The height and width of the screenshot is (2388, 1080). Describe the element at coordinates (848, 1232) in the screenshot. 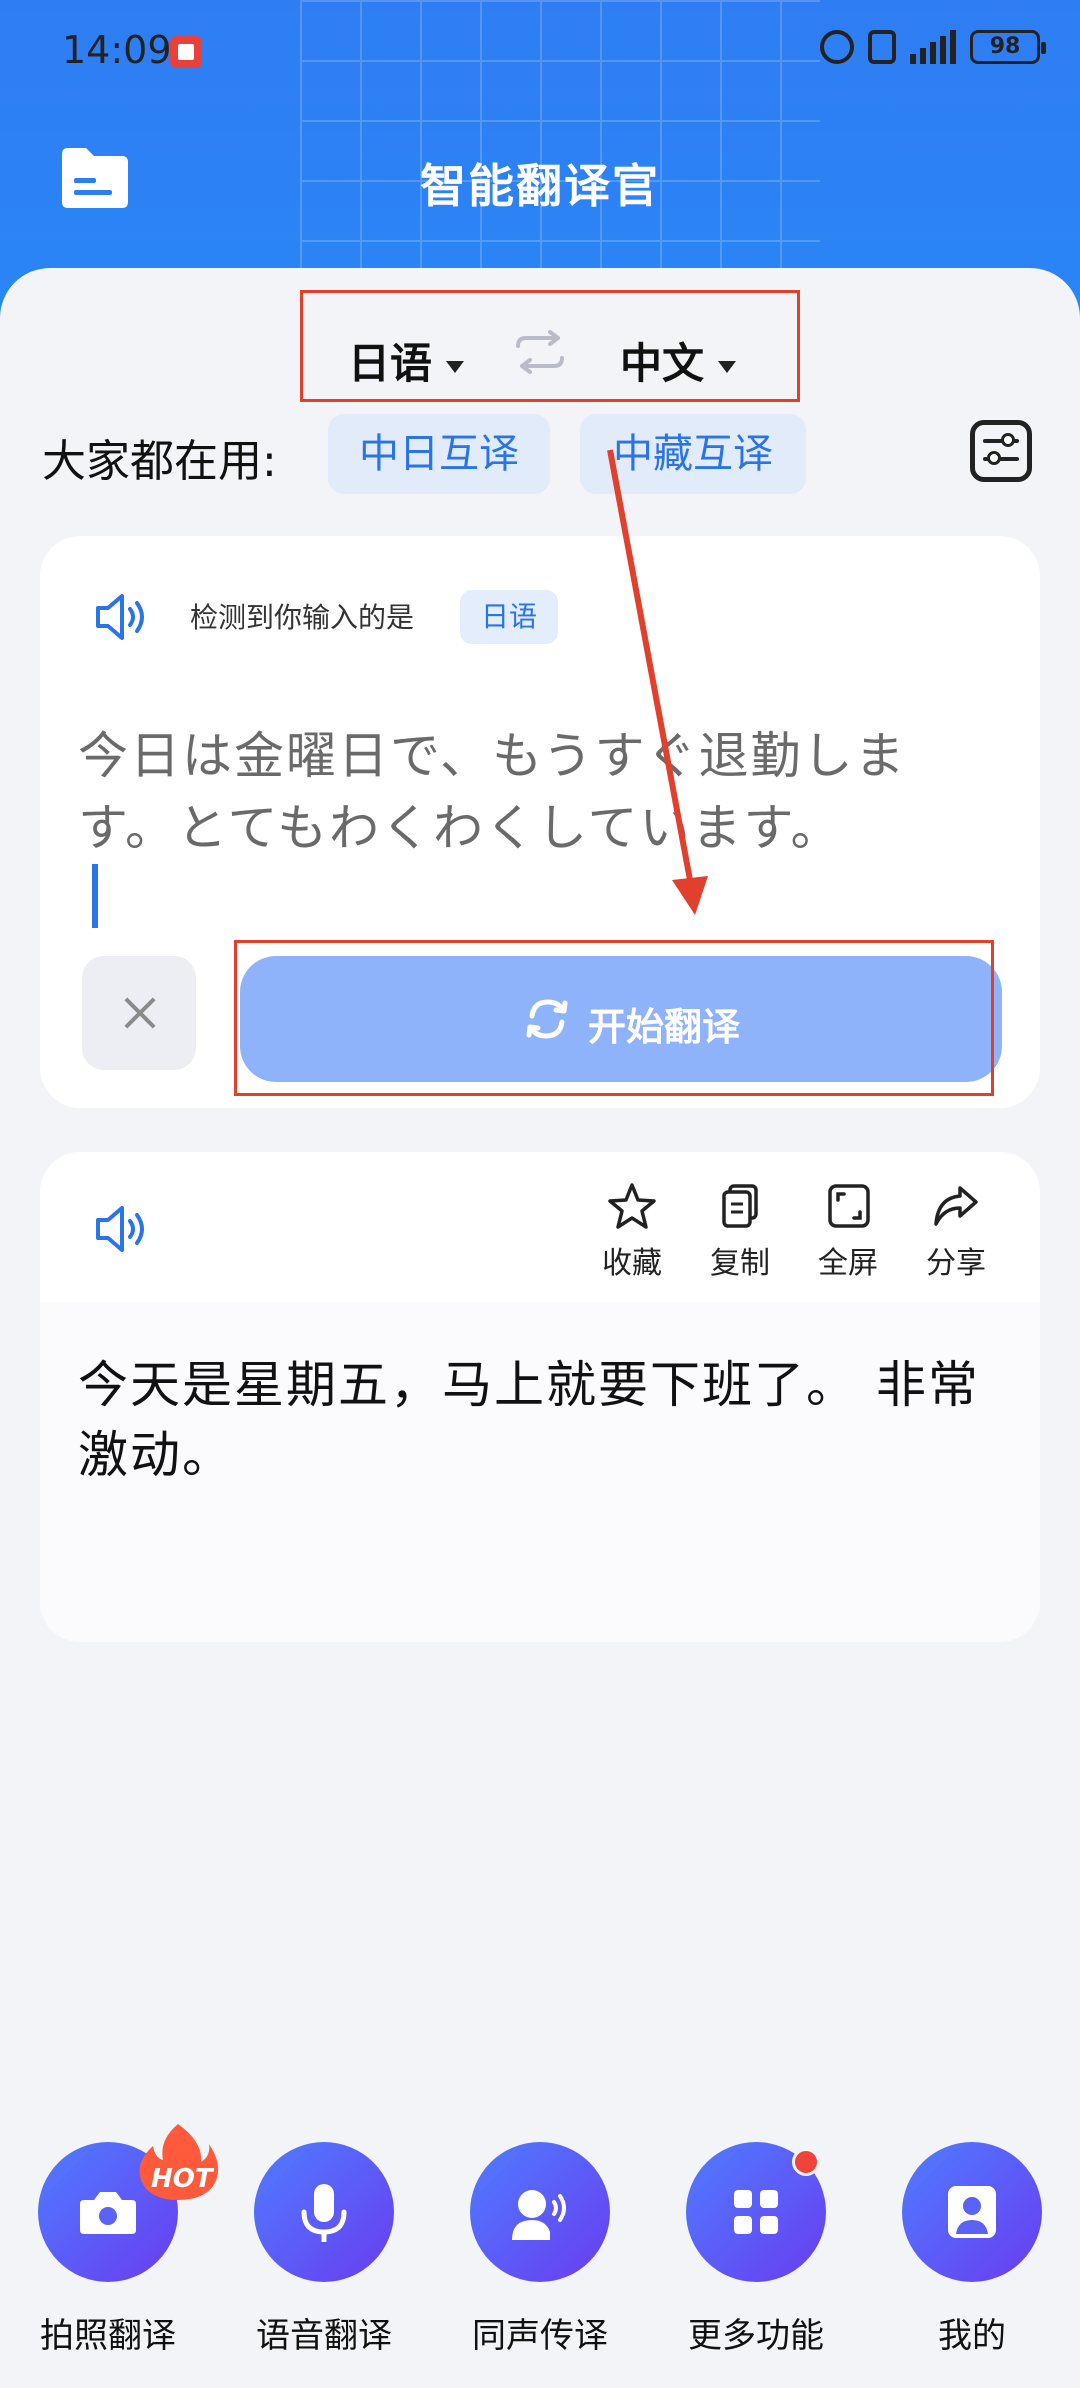

I see `fullscreen-button: 全屏` at that location.